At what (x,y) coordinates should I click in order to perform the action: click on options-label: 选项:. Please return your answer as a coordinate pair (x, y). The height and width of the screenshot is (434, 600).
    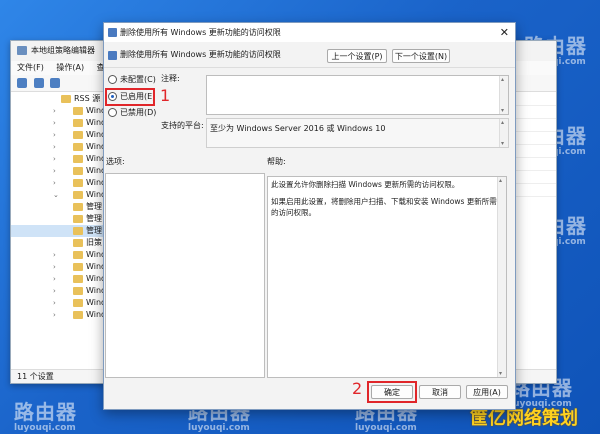
    Looking at the image, I should click on (115, 161).